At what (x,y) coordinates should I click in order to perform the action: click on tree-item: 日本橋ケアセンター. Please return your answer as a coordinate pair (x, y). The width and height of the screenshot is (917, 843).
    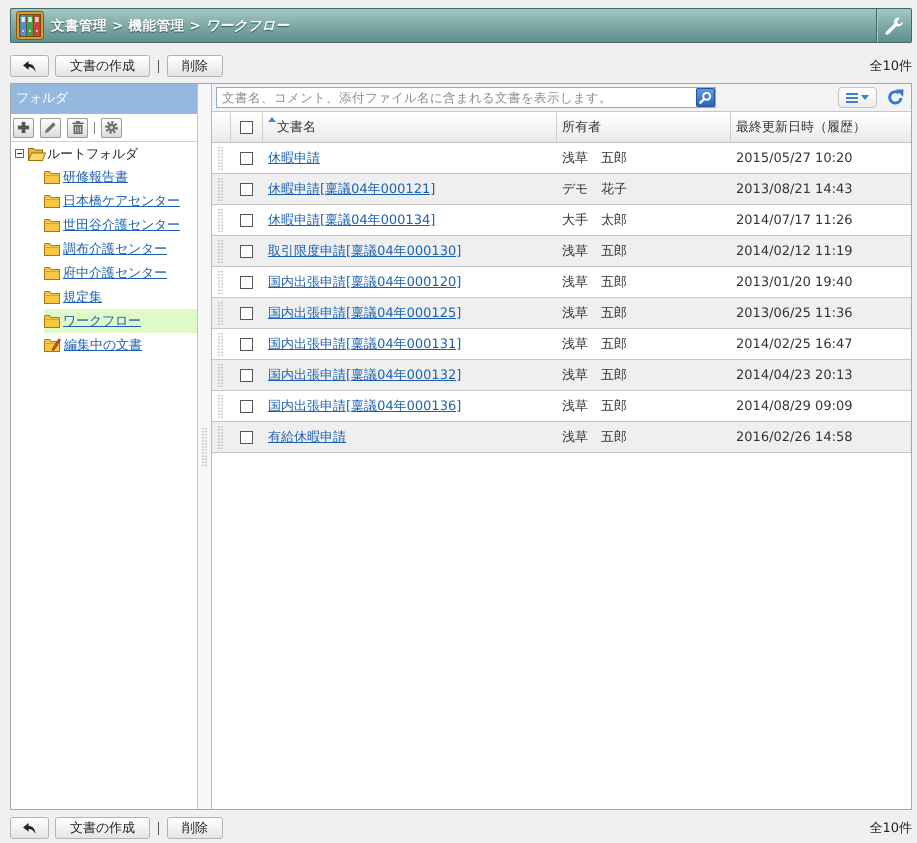
    Looking at the image, I should click on (120, 201).